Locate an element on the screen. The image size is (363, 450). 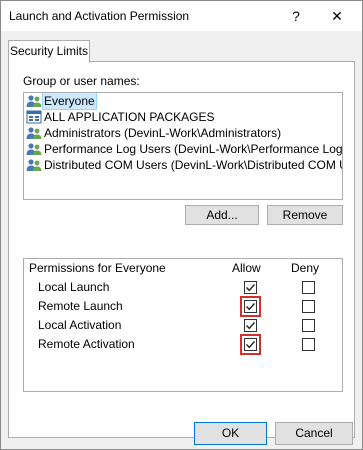
user-name: ALL APPLICATION PACKAGES is located at coordinates (129, 117).